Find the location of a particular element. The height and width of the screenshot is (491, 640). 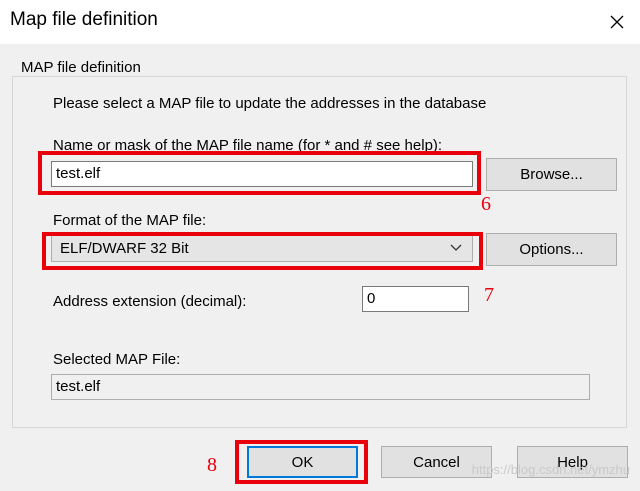

annotation-8: 8 is located at coordinates (212, 465).